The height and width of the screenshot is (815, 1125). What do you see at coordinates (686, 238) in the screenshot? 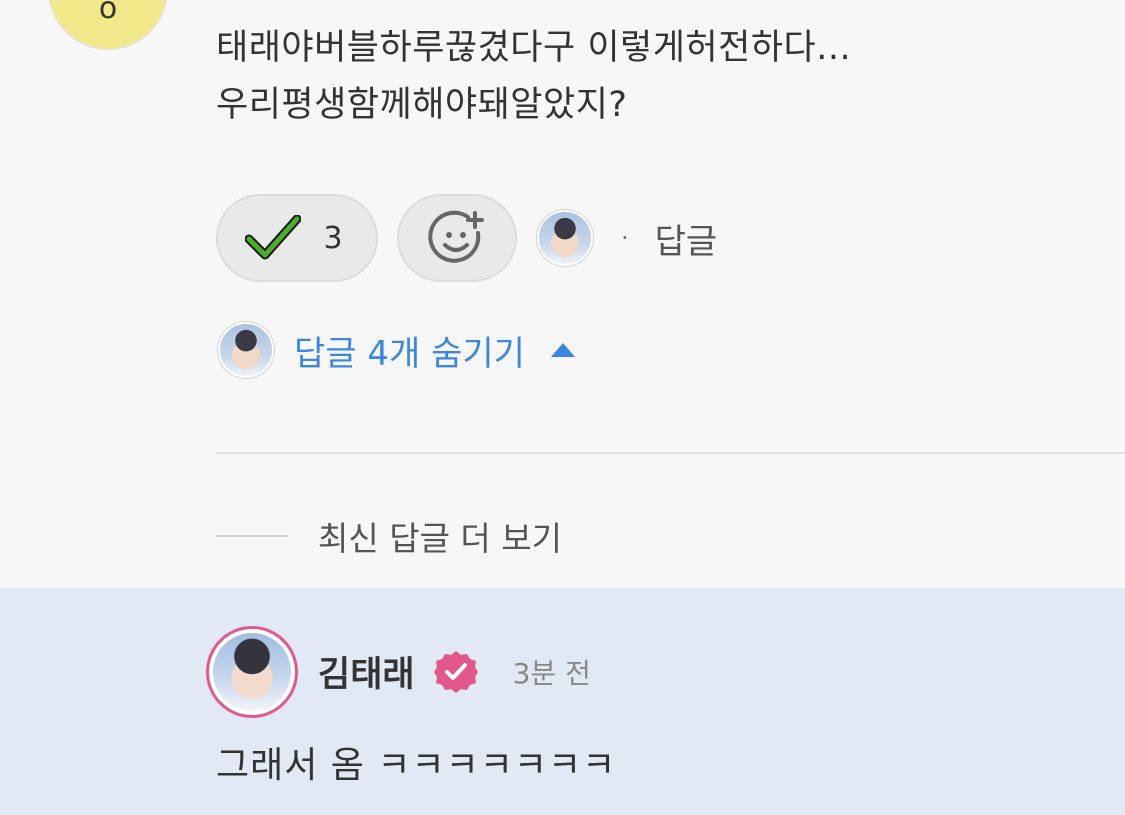
I see `reply-button: 답글` at bounding box center [686, 238].